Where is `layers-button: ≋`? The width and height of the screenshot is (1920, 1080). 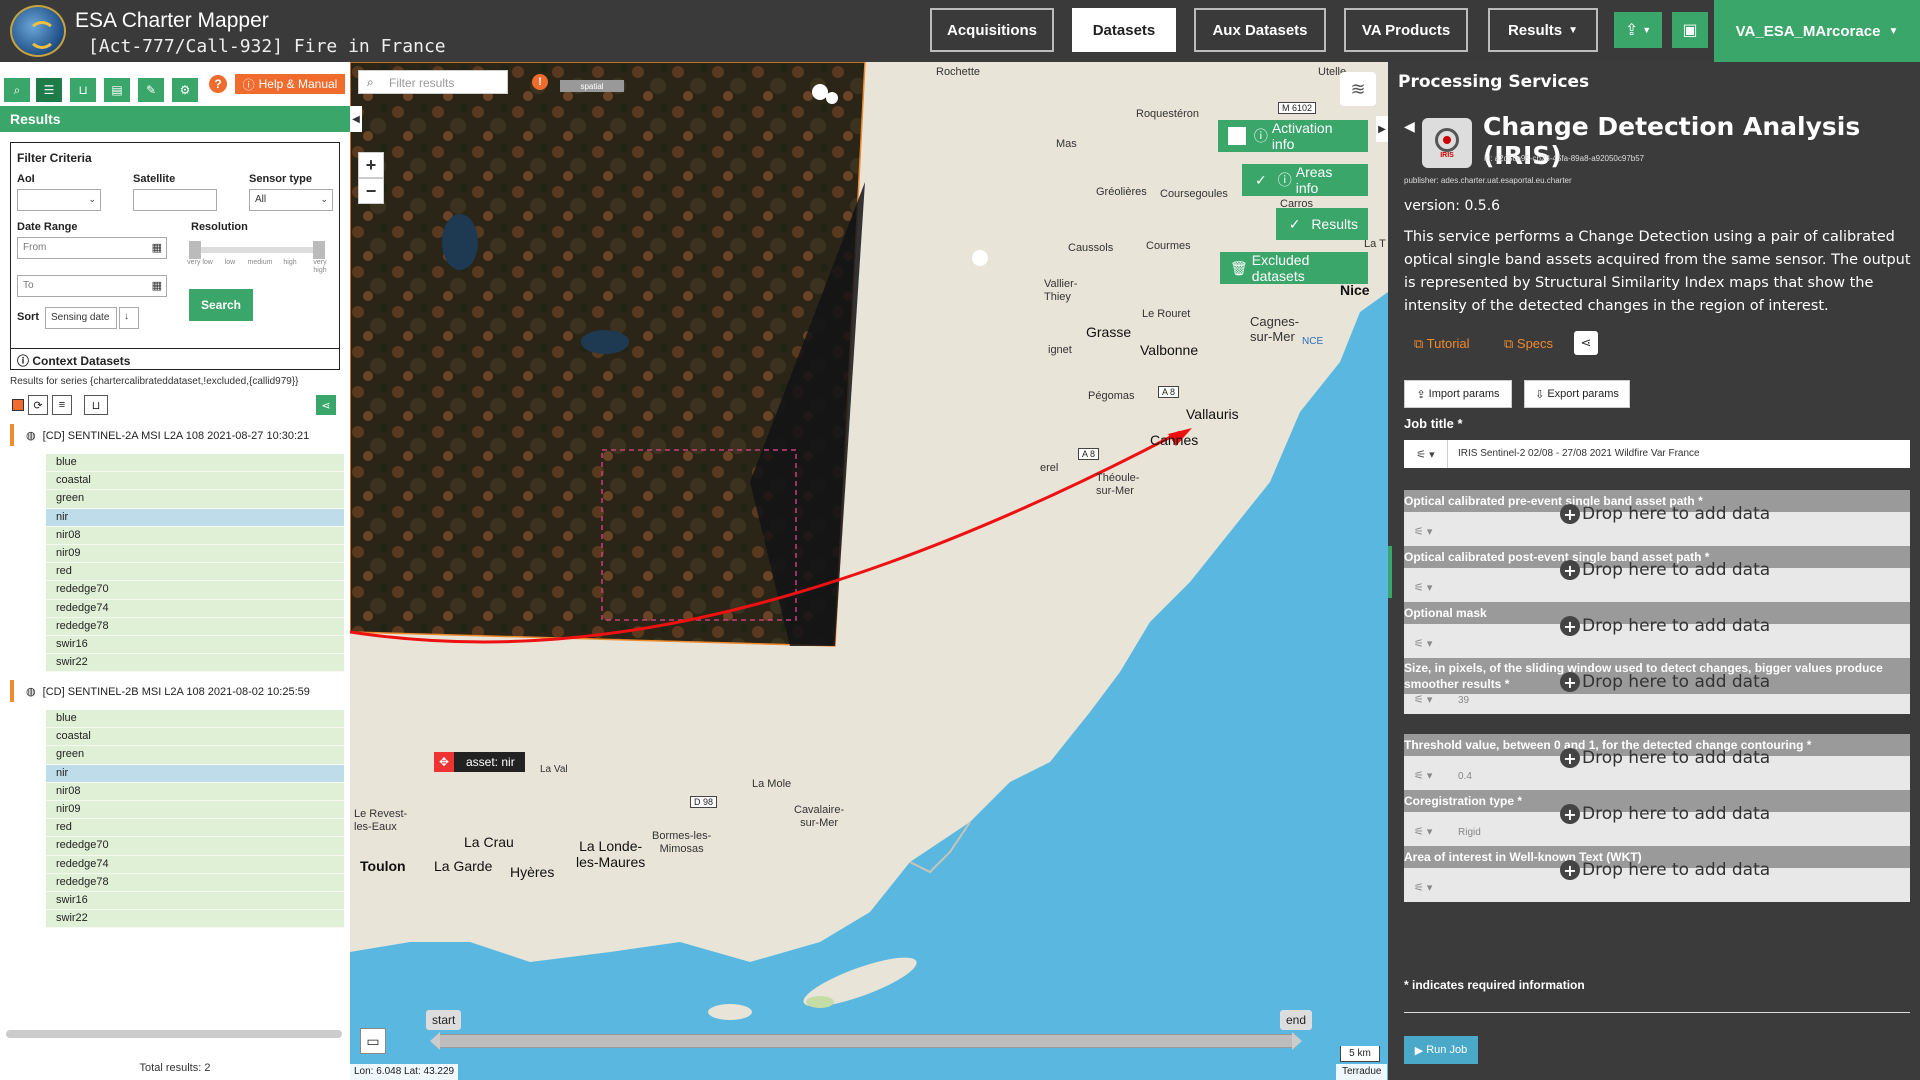 layers-button: ≋ is located at coordinates (1358, 89).